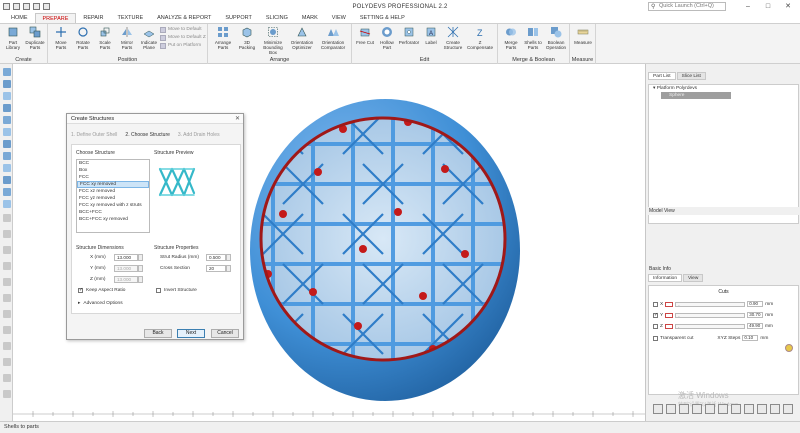 The image size is (800, 433). Describe the element at coordinates (710, 315) in the screenshot. I see `cut-y-slider: -` at that location.